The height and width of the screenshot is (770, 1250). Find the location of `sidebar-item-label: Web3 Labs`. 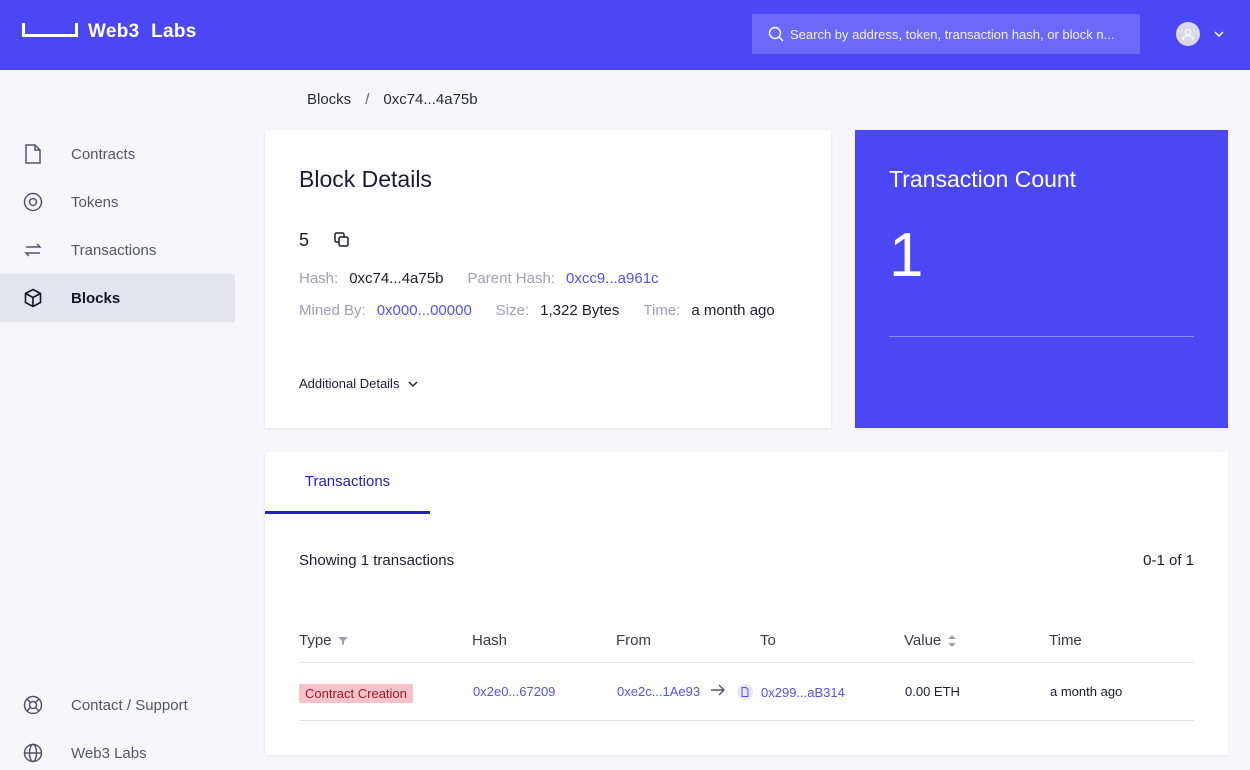

sidebar-item-label: Web3 Labs is located at coordinates (109, 753).